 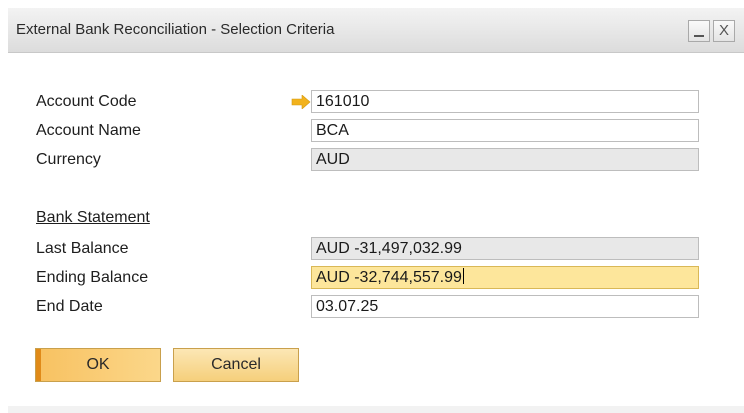 What do you see at coordinates (69, 306) in the screenshot?
I see `end-date-label: End Date` at bounding box center [69, 306].